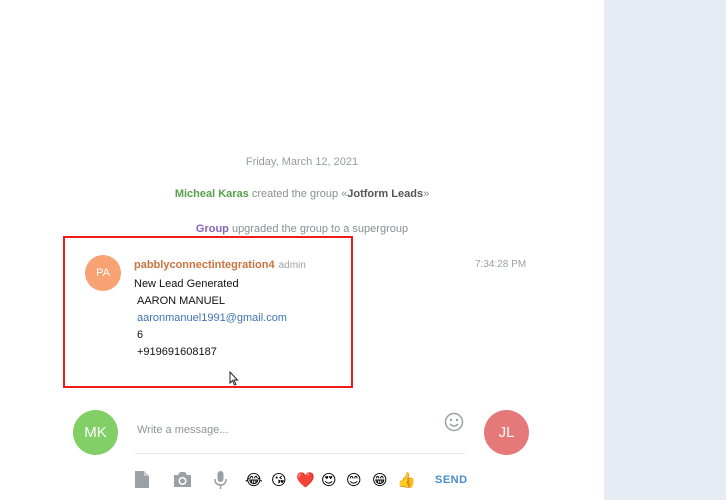  I want to click on emoji-picker-icon, so click(454, 422).